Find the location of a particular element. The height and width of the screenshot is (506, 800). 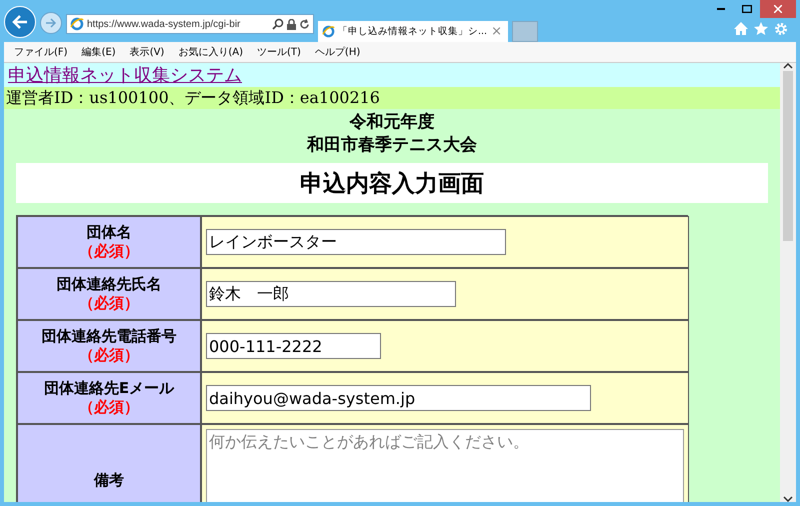

page-heading: 申込内容入力画面 is located at coordinates (392, 183).